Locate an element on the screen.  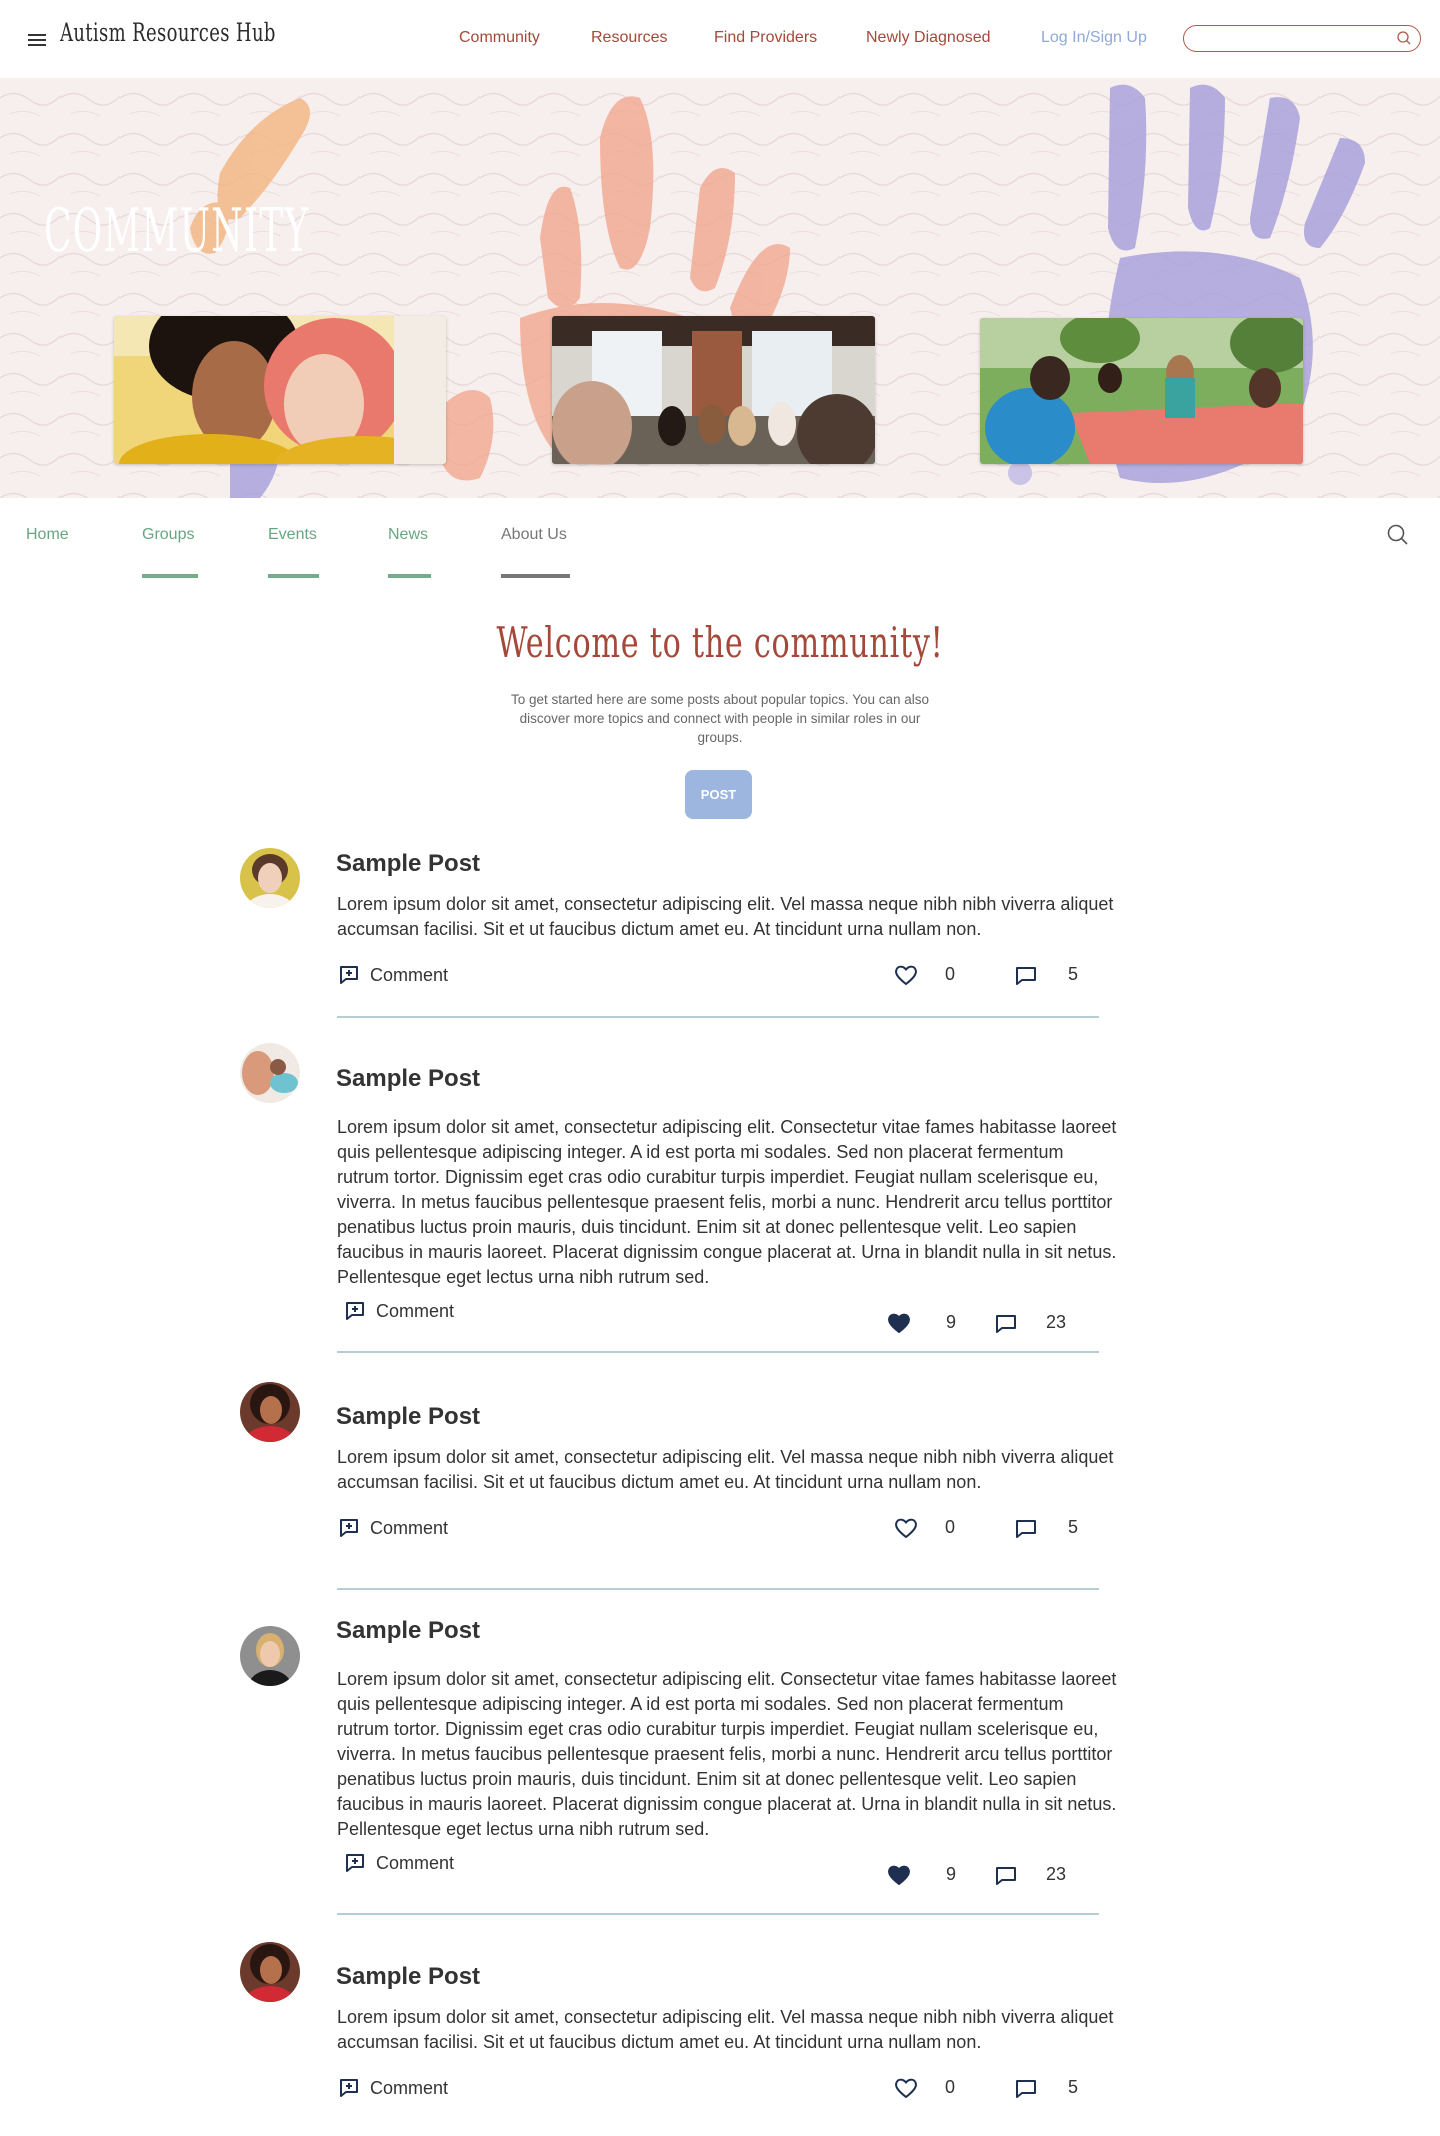
menu-icon is located at coordinates (37, 40).